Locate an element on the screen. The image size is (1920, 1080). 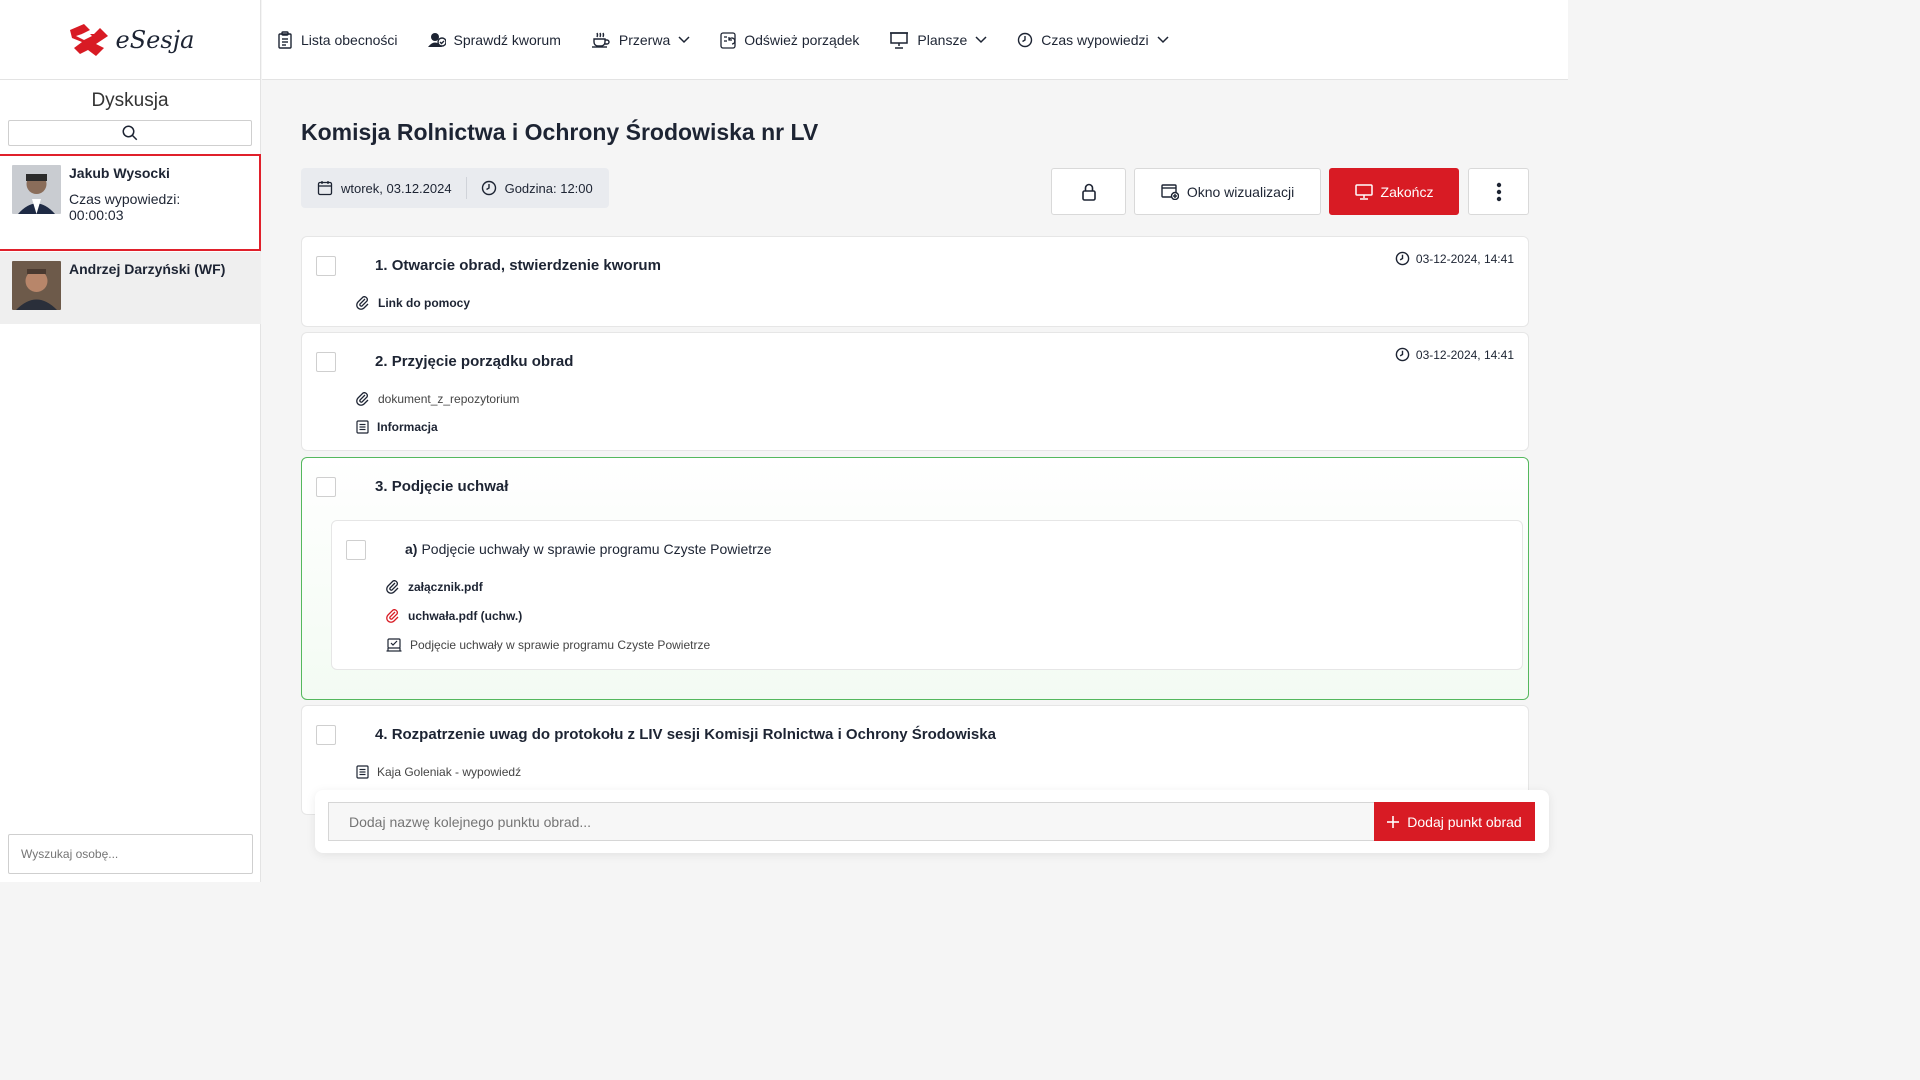
attachment-link: załącznik.pdf is located at coordinates (434, 587).